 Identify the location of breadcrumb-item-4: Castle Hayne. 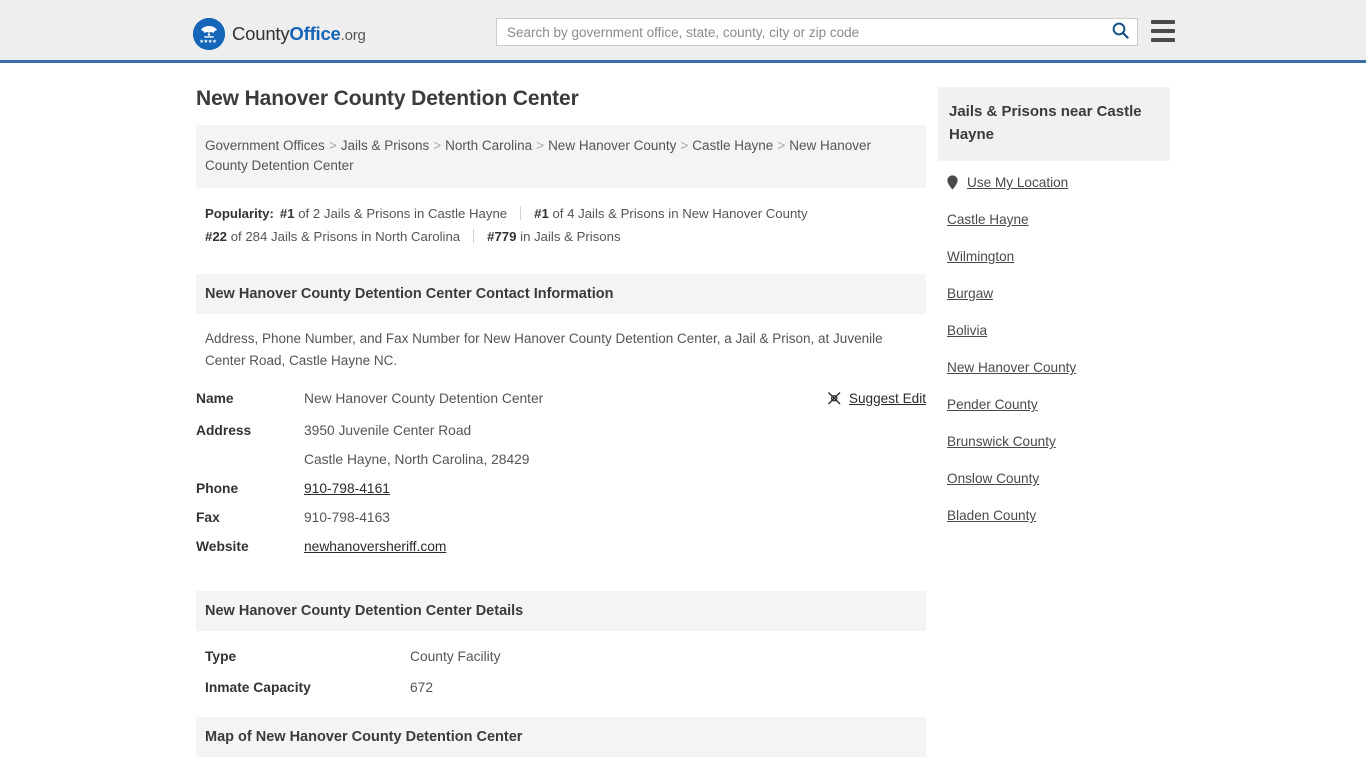
(732, 145).